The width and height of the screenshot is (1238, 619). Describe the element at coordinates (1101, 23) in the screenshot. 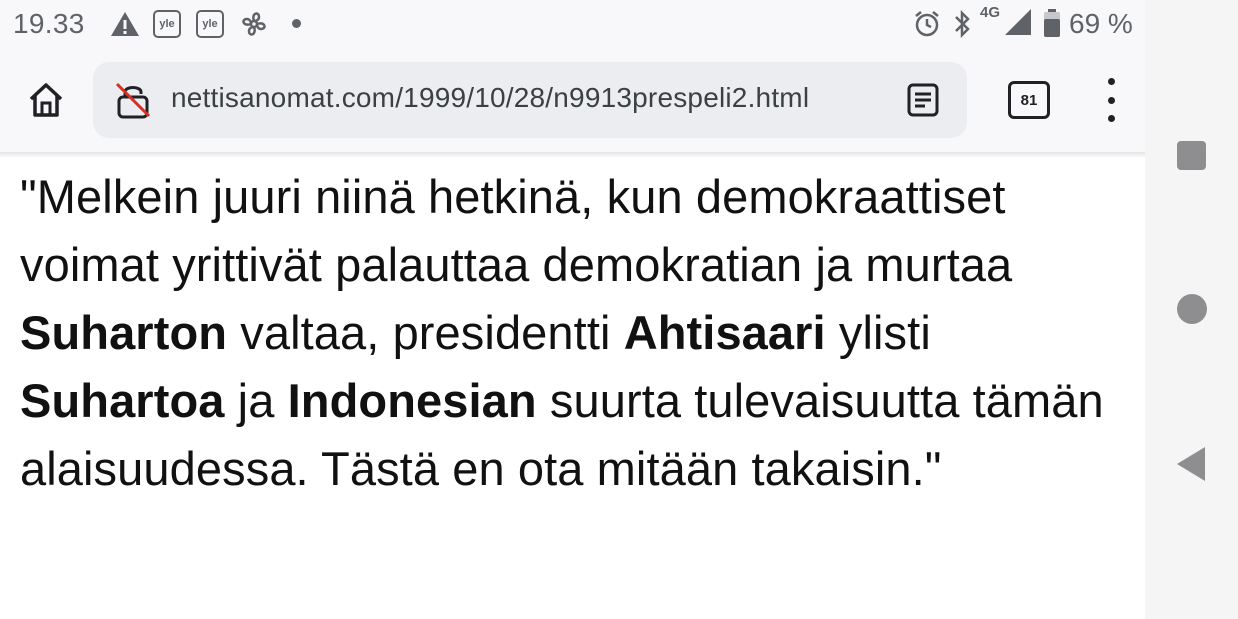

I see `battery-percent: 69 %` at that location.